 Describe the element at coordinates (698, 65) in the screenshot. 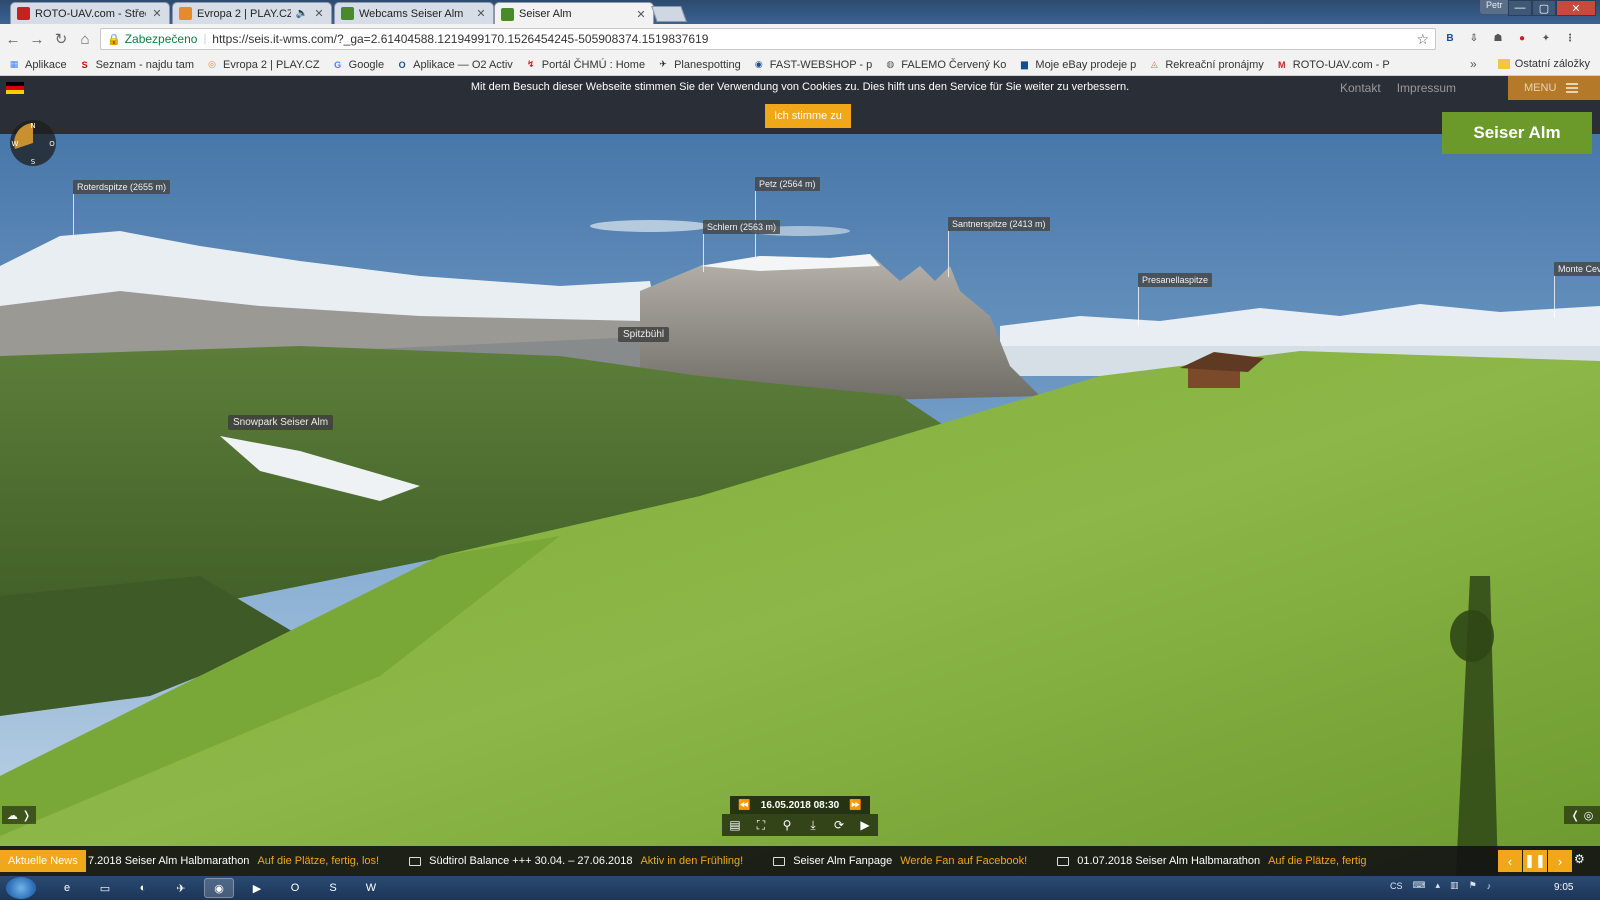

I see `bookmark-item: ✈ Planespotting` at that location.